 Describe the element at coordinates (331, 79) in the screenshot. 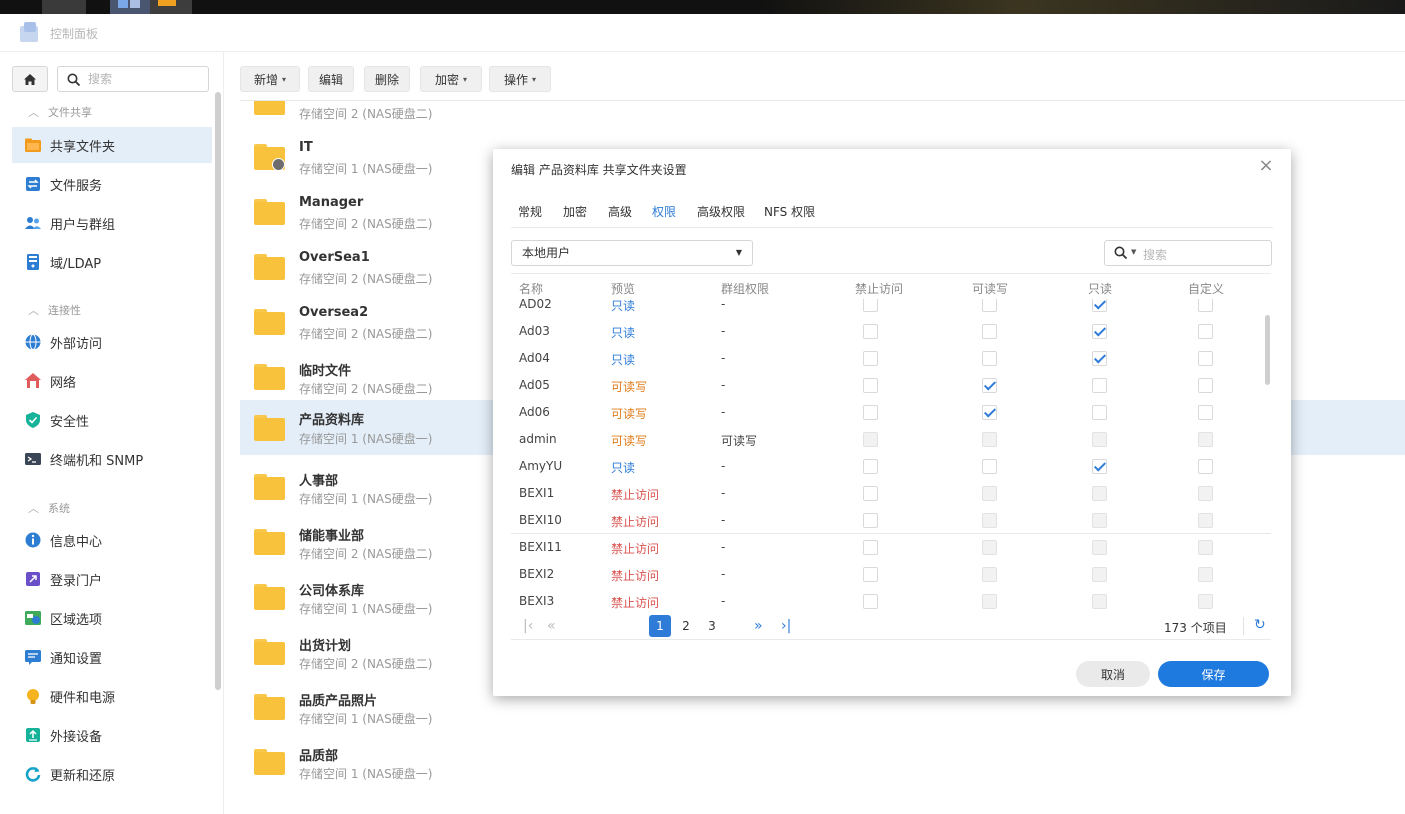

I see `edit-button: 编辑` at that location.